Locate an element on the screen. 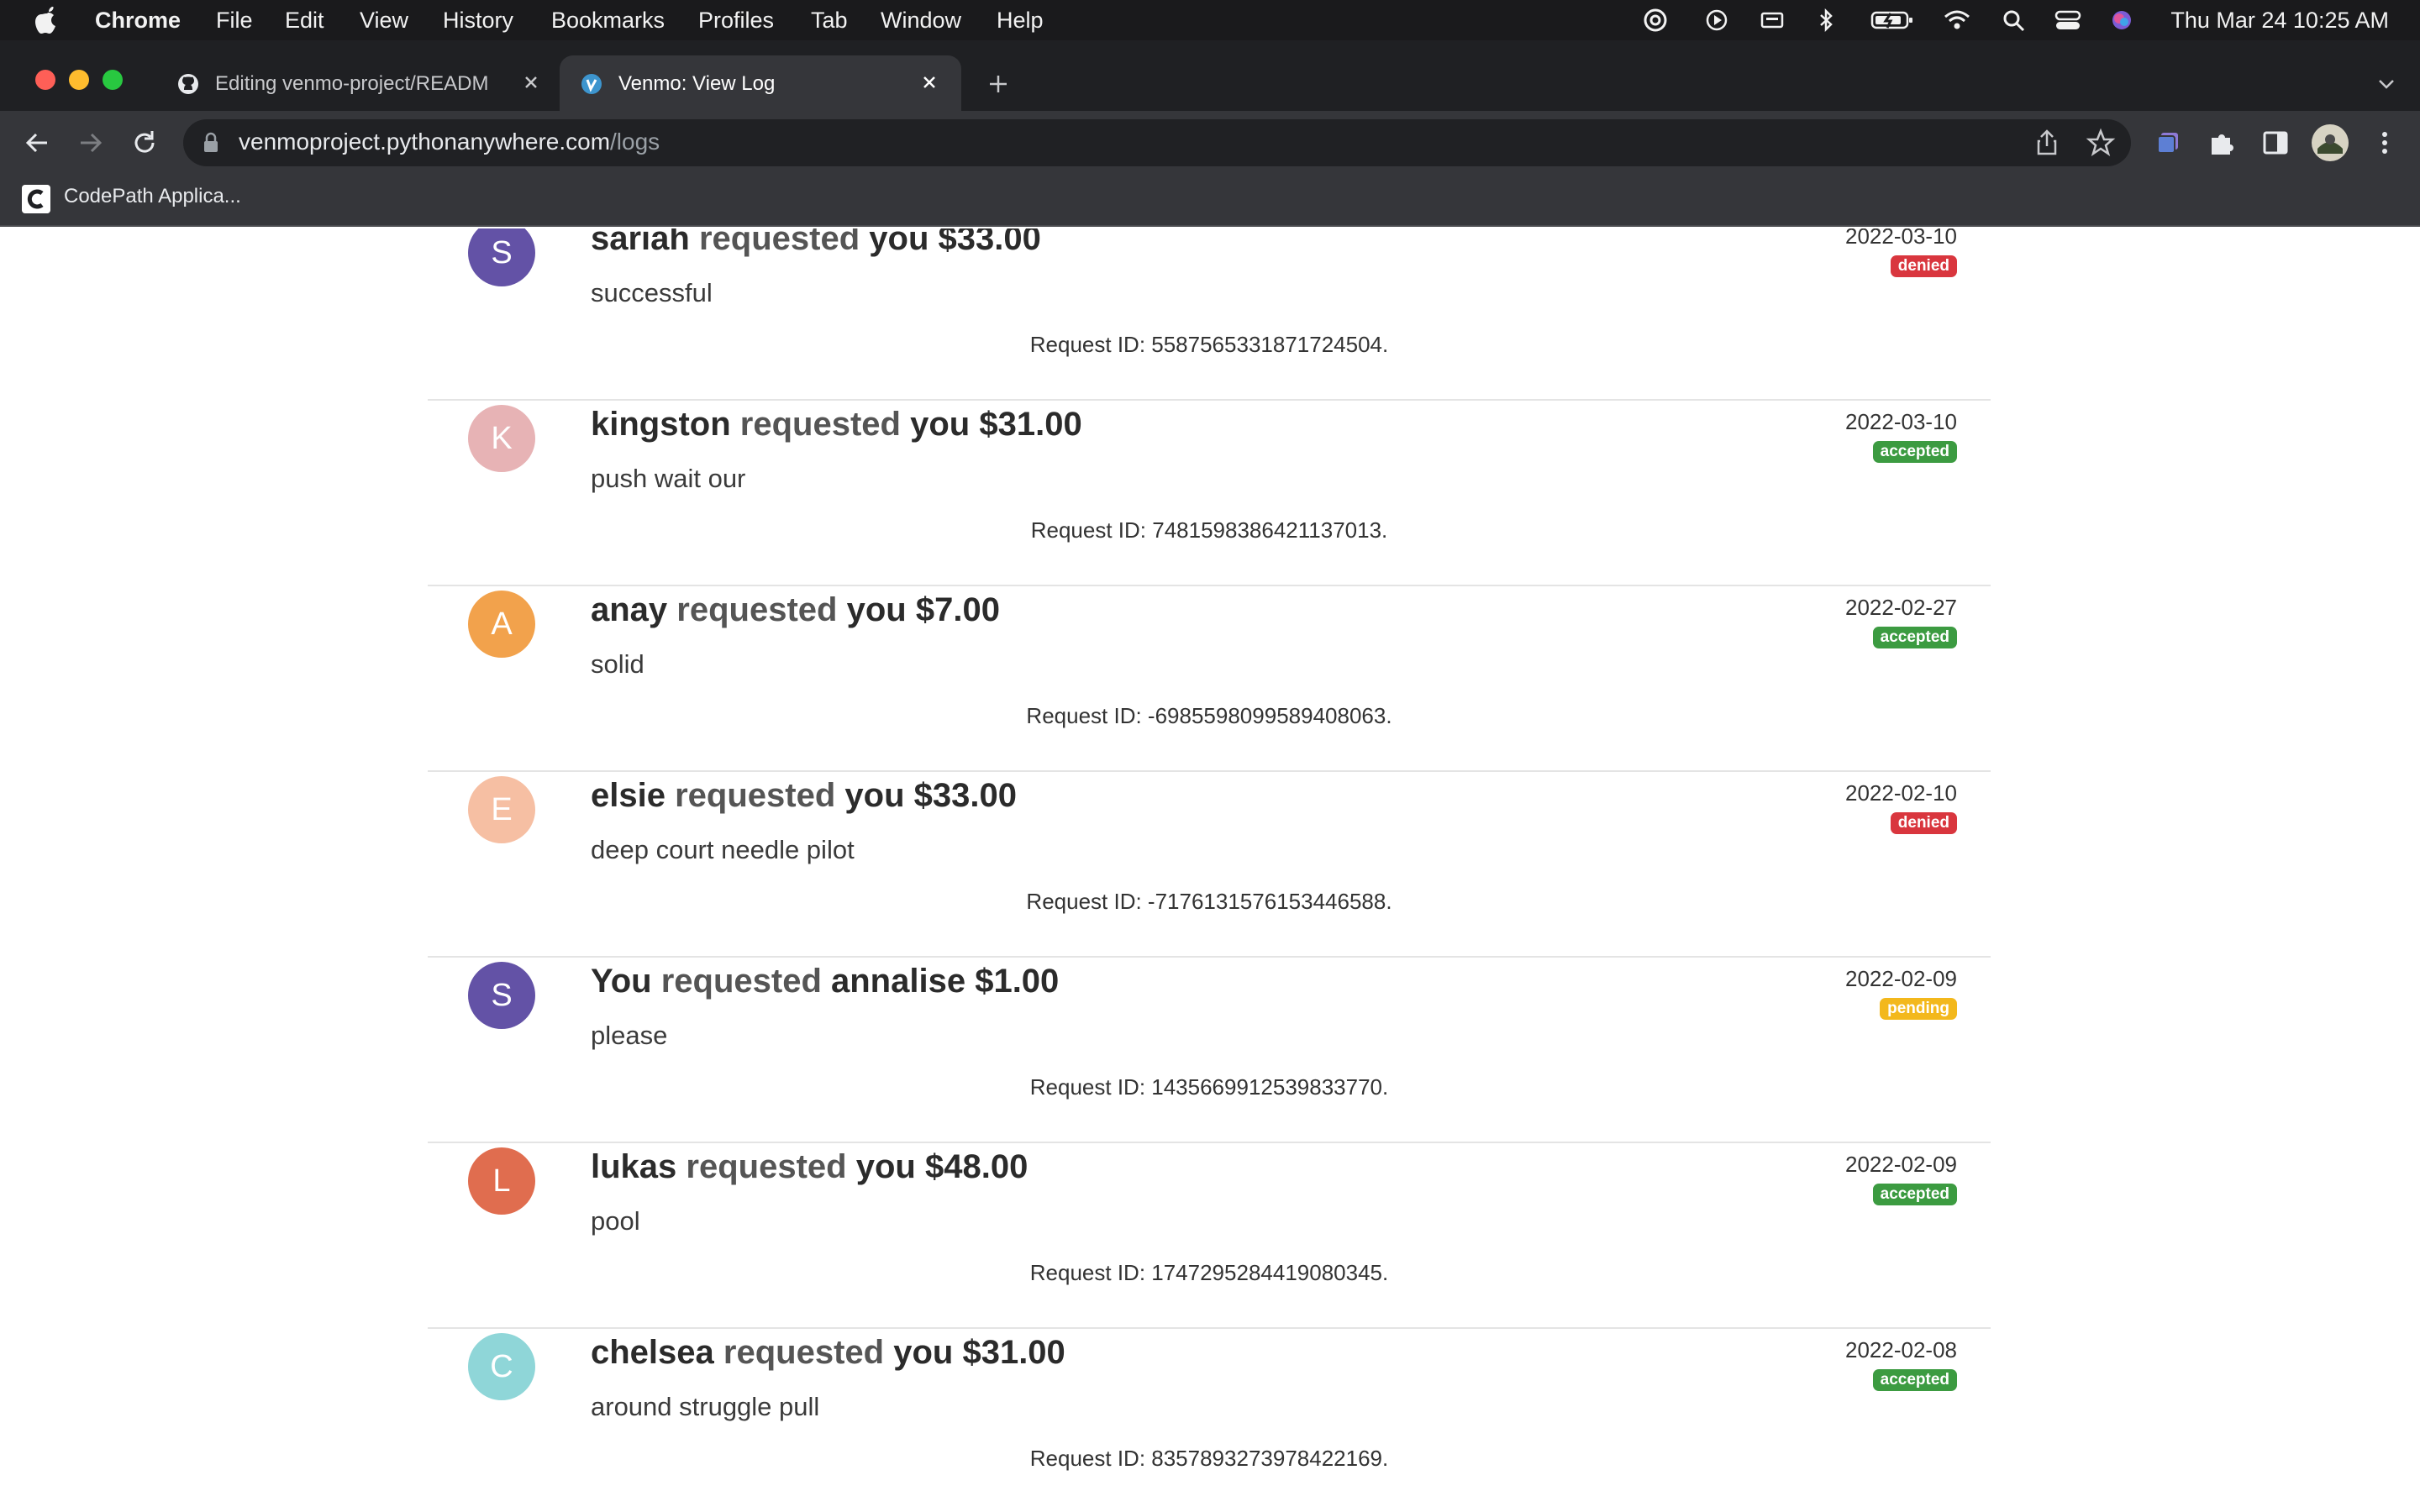  wifi-icon is located at coordinates (1957, 20).